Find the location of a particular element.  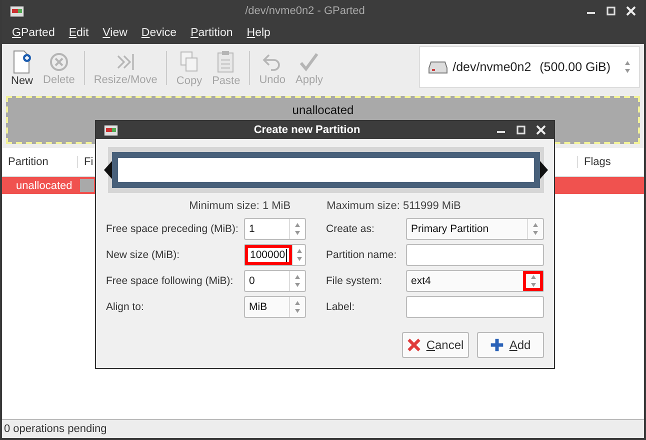

field-label: Free space preceding (MiB): is located at coordinates (173, 229).